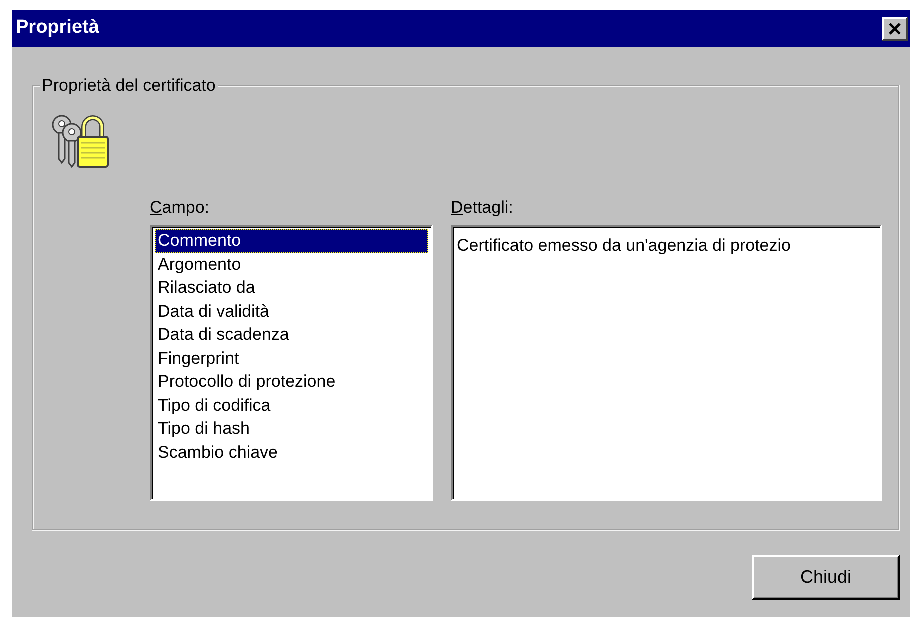  What do you see at coordinates (291, 264) in the screenshot?
I see `list-item: Argomento` at bounding box center [291, 264].